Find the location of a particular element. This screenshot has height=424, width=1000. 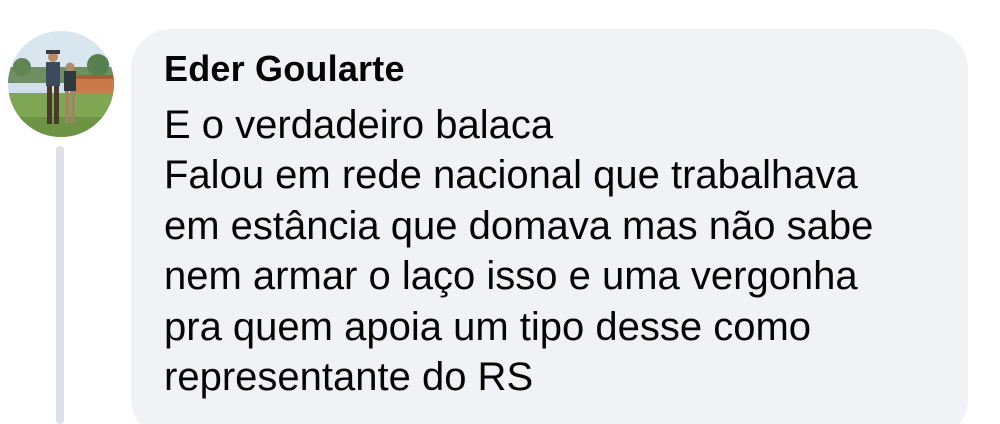

comment-line: pra quem apoia um tipo desse como is located at coordinates (488, 326).